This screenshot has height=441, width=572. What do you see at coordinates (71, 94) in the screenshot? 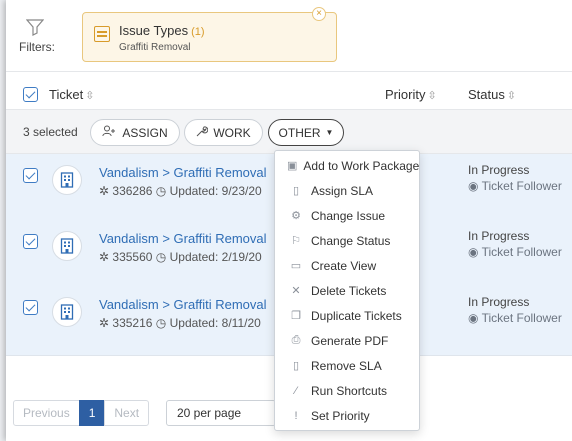
I see `column-header-ticket: Ticket ⇳` at bounding box center [71, 94].